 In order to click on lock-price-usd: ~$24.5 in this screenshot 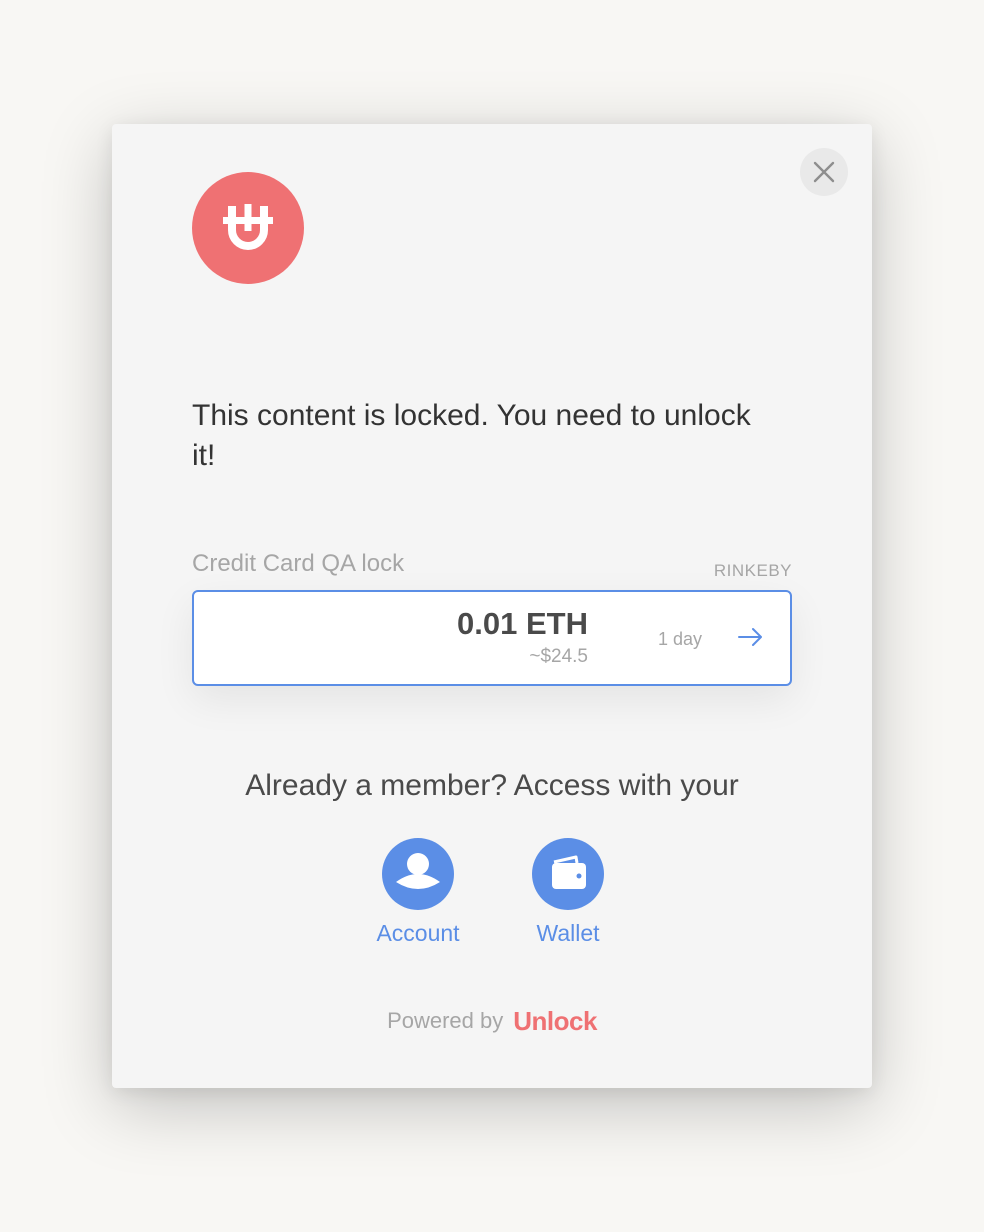, I will do `click(558, 656)`.